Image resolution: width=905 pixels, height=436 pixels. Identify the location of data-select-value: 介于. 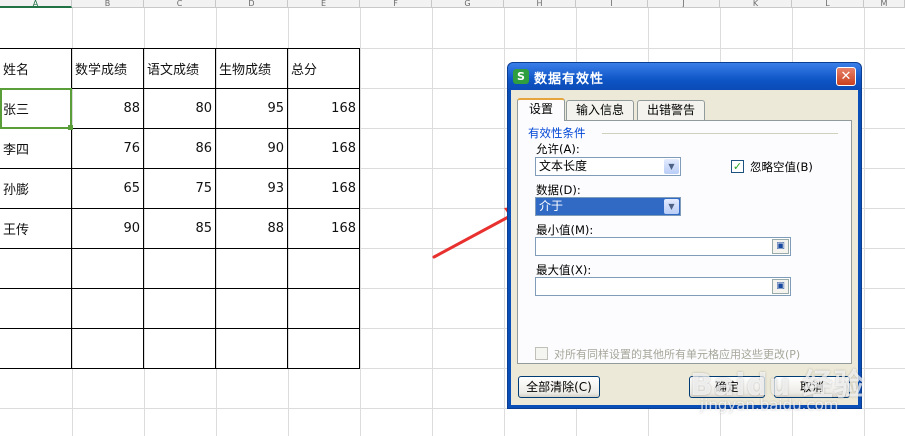
(551, 206).